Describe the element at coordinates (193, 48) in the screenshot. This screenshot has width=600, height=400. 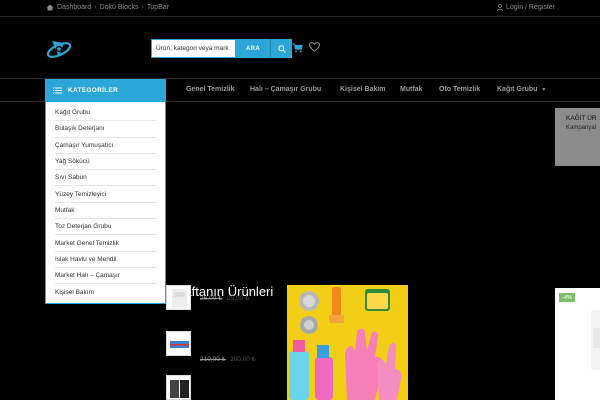
I see `search-input: Ürün, kategori veya mark` at that location.